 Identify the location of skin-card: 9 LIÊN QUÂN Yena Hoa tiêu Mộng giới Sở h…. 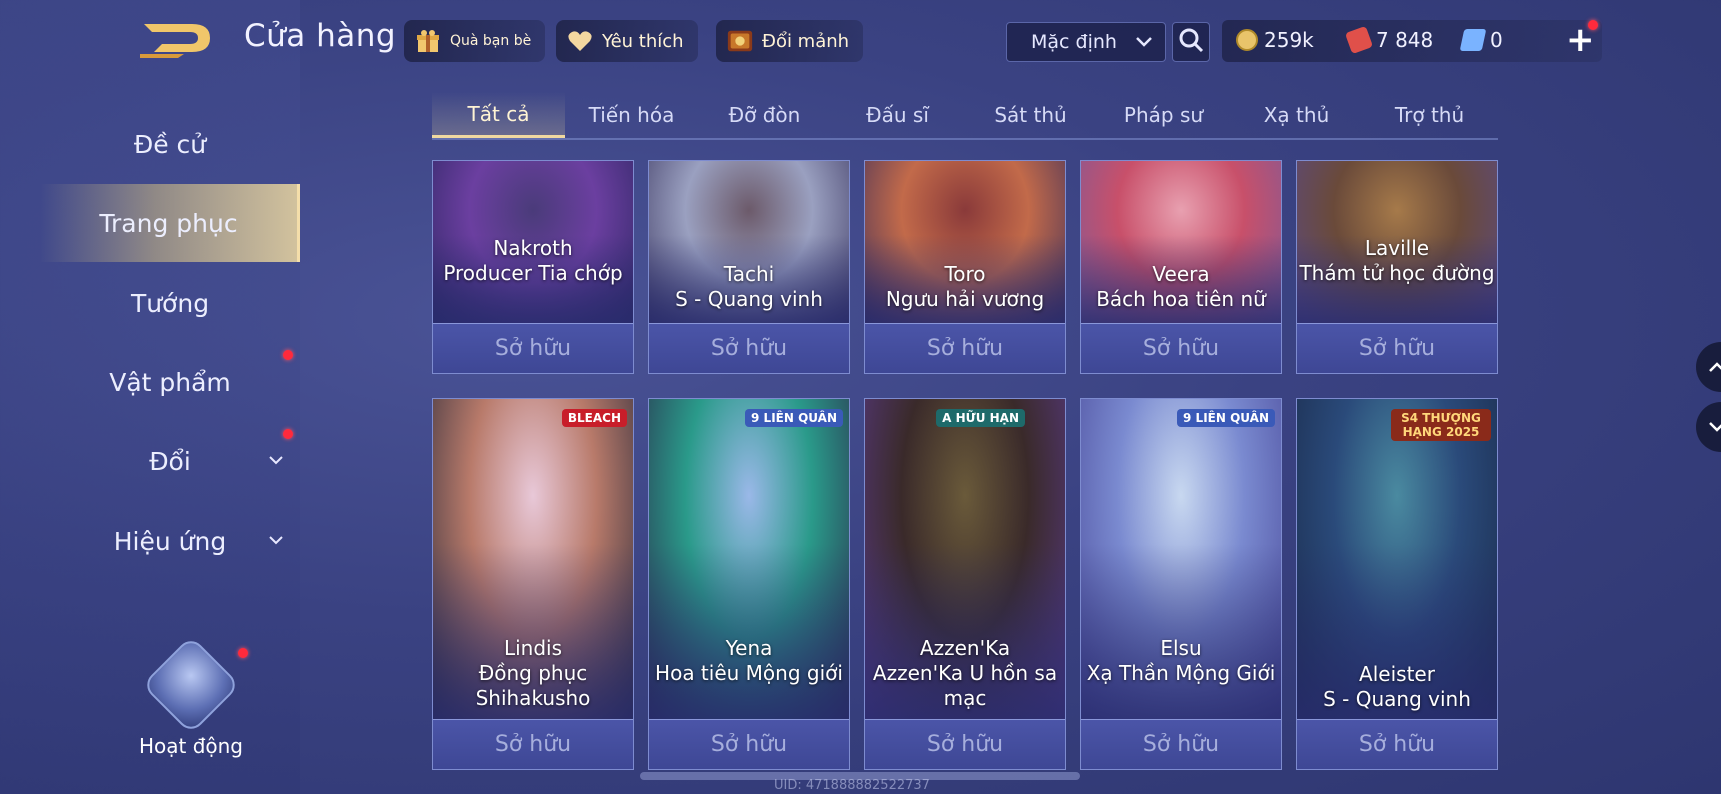
(749, 584).